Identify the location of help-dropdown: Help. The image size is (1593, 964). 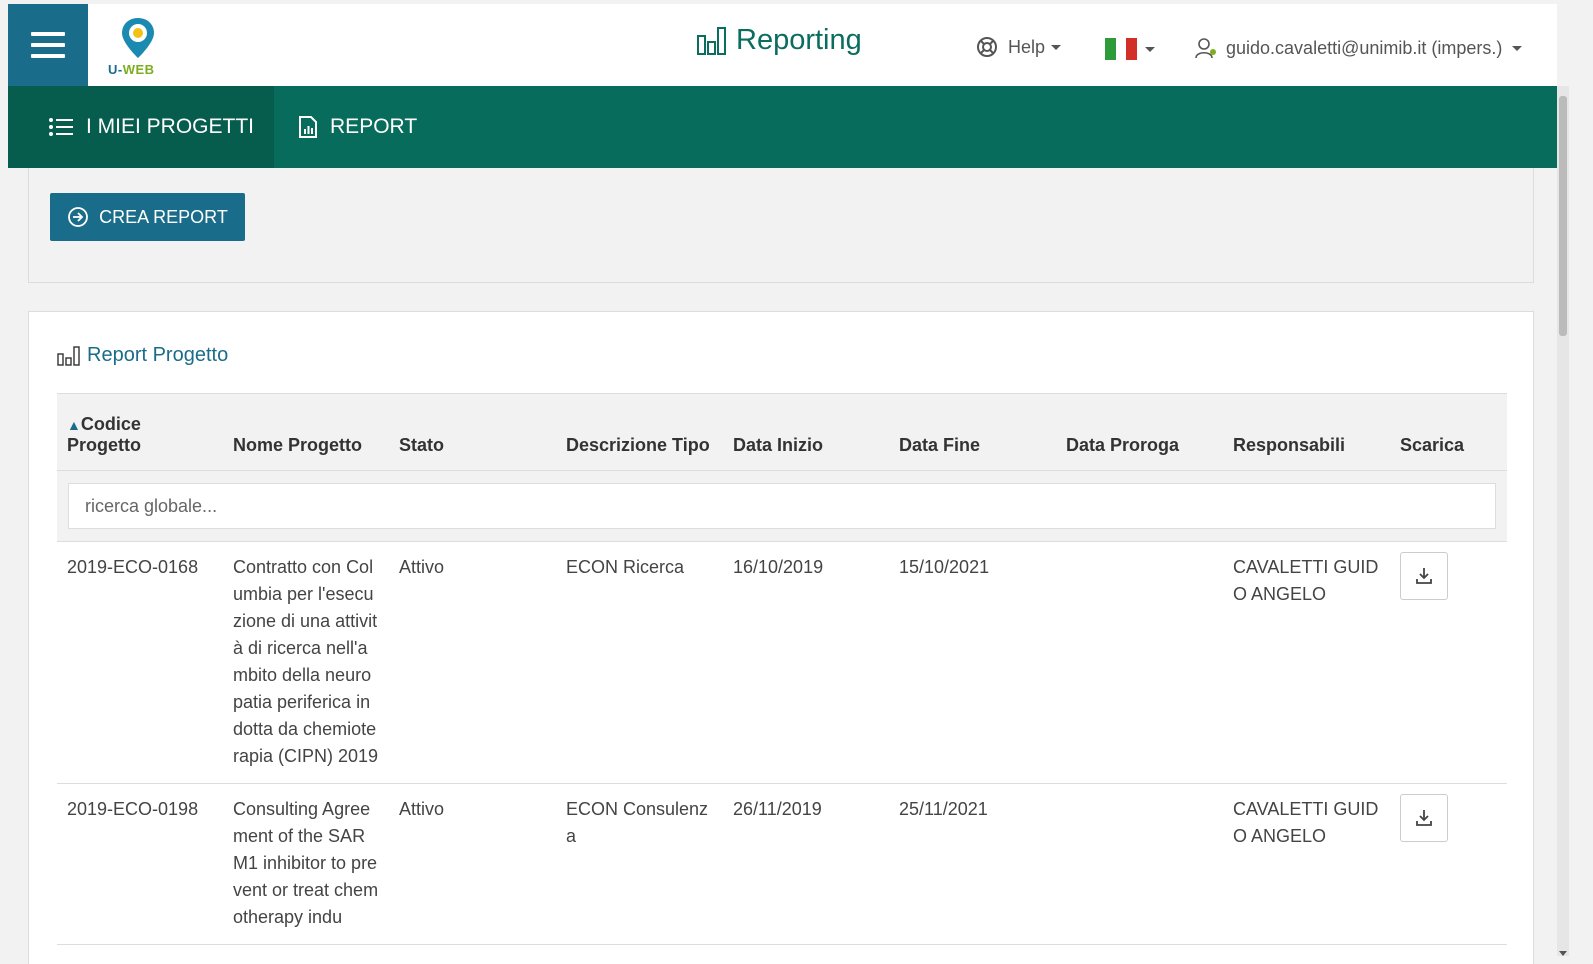
(1019, 47).